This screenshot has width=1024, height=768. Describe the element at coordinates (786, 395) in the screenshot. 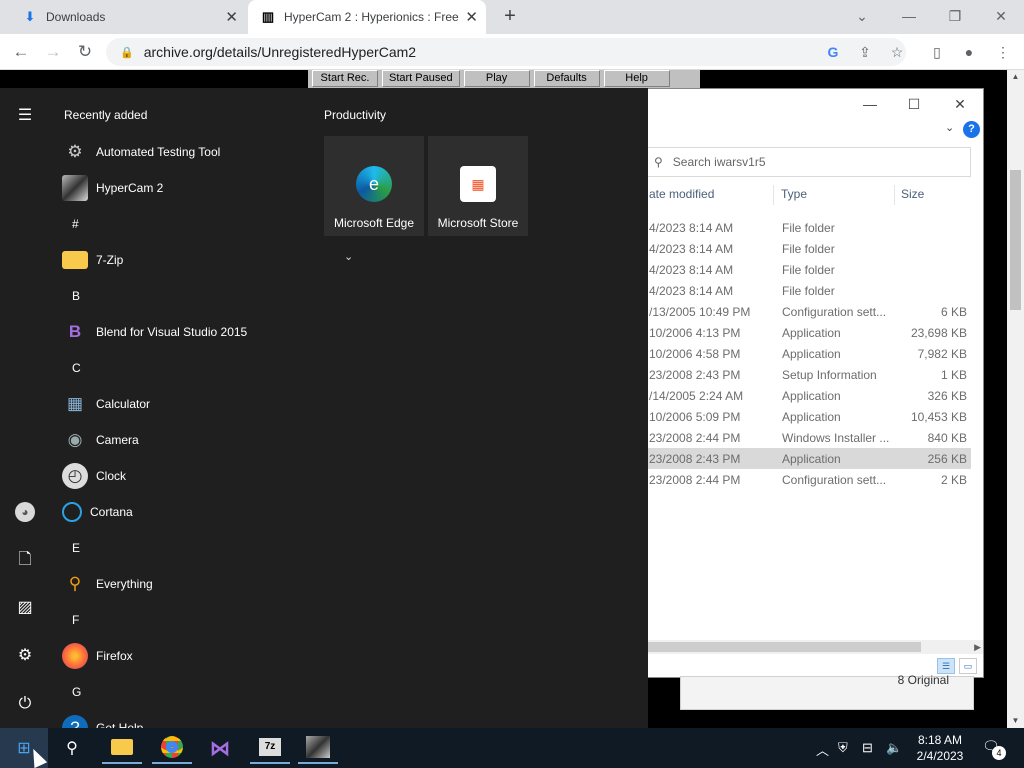

I see `file-row: /14/2005 2:24 AM Application 326 KB` at that location.